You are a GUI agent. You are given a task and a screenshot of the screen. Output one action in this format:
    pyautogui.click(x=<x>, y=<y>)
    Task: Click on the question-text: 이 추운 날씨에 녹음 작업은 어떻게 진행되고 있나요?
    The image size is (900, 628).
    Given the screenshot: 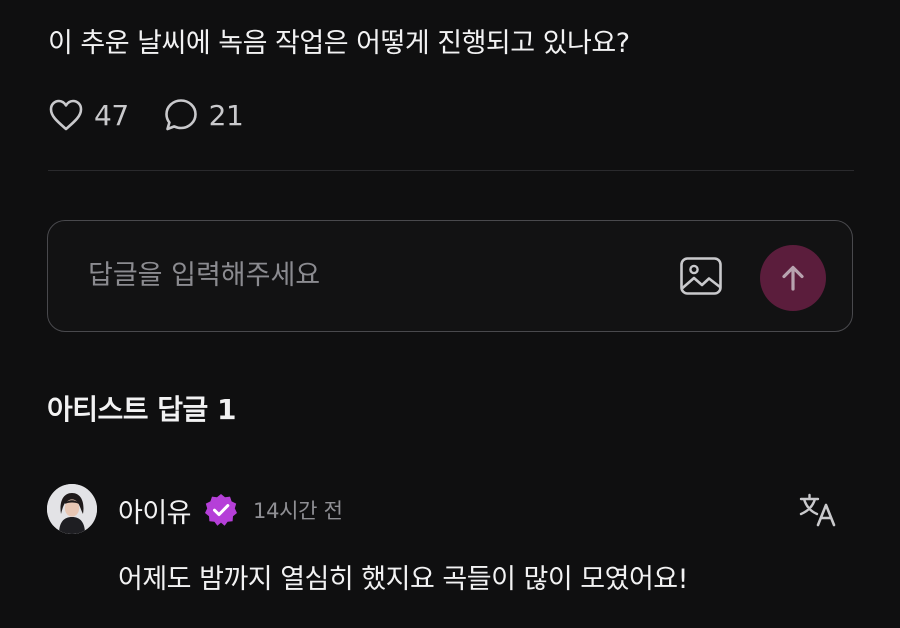 What is the action you would take?
    pyautogui.click(x=339, y=43)
    